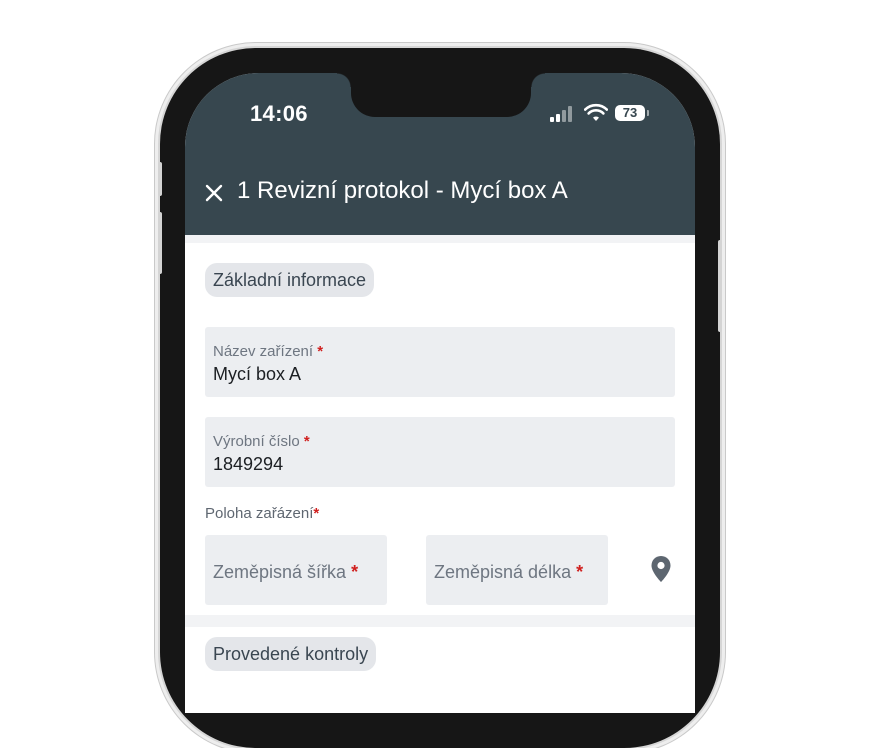 This screenshot has width=880, height=748. I want to click on app-header: 14:06 73 1 Revizní protokol - Mycí box A, so click(440, 154).